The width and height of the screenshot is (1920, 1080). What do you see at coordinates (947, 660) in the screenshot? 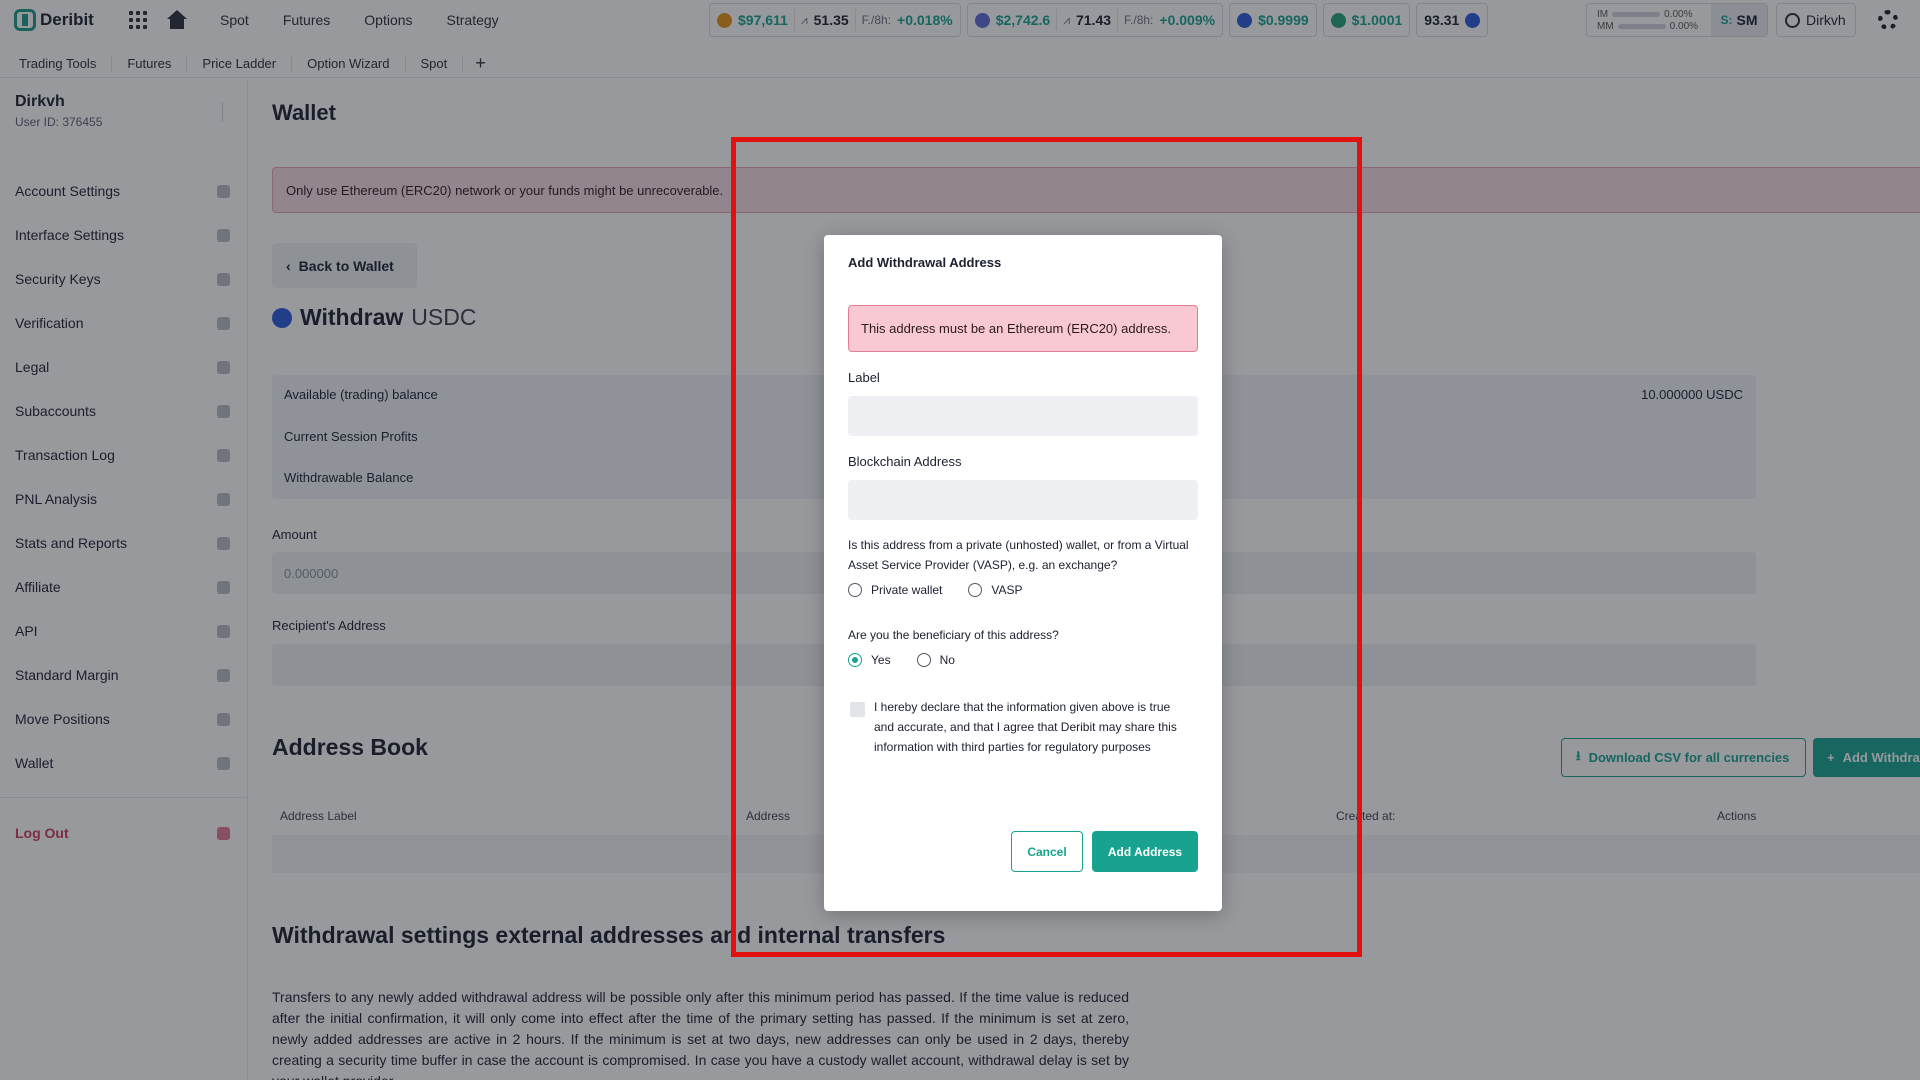
I see `beneficiary-no-label: No` at bounding box center [947, 660].